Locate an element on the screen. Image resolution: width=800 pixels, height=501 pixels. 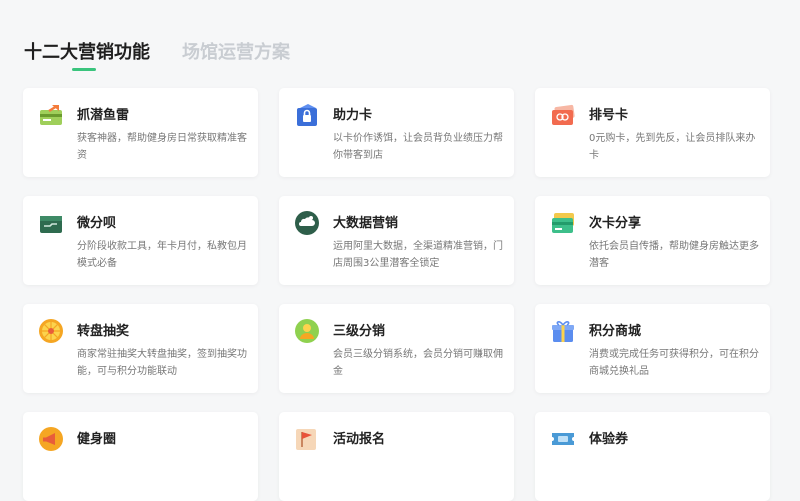
card-title: 积分商城 is located at coordinates (615, 331).